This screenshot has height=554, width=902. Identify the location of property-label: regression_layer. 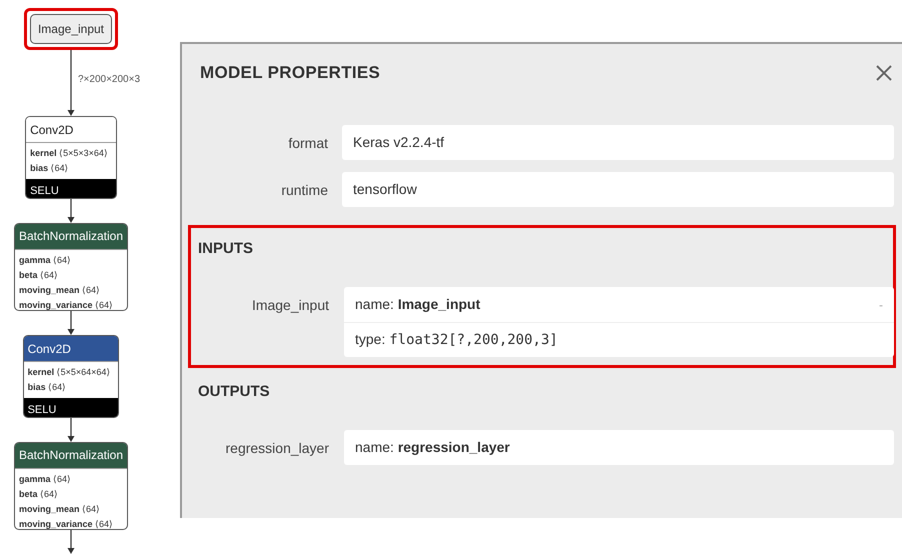
(277, 448).